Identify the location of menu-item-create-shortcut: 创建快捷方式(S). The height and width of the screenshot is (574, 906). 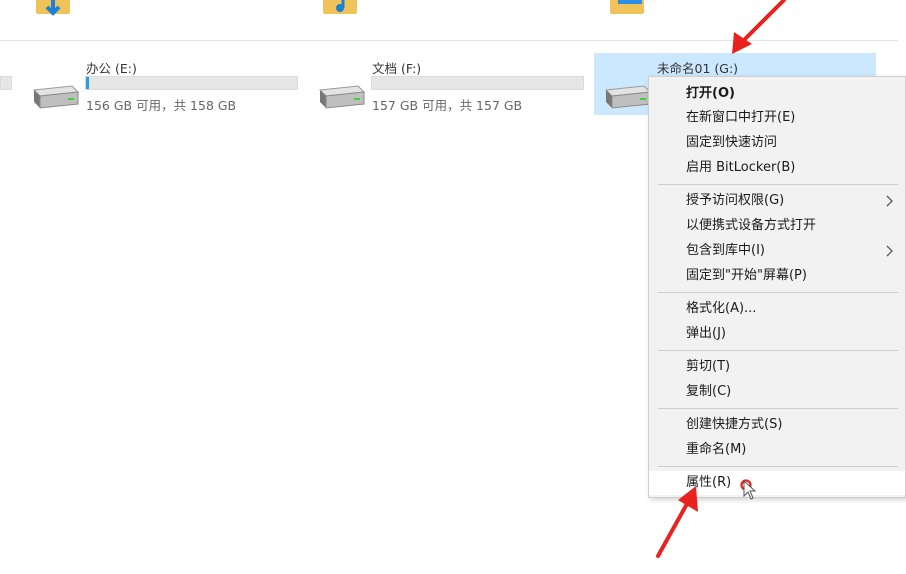
(777, 425).